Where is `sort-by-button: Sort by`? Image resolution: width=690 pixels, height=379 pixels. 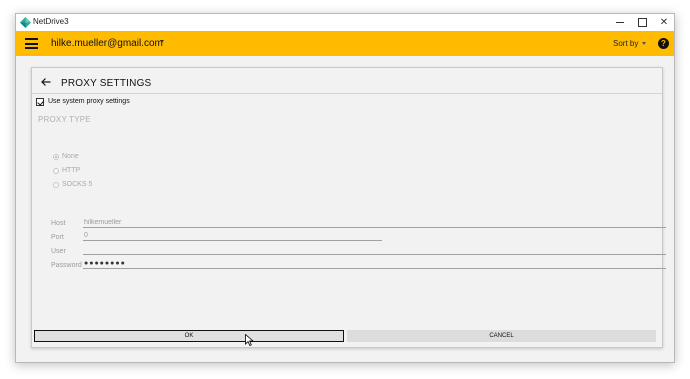 sort-by-button: Sort by is located at coordinates (625, 43).